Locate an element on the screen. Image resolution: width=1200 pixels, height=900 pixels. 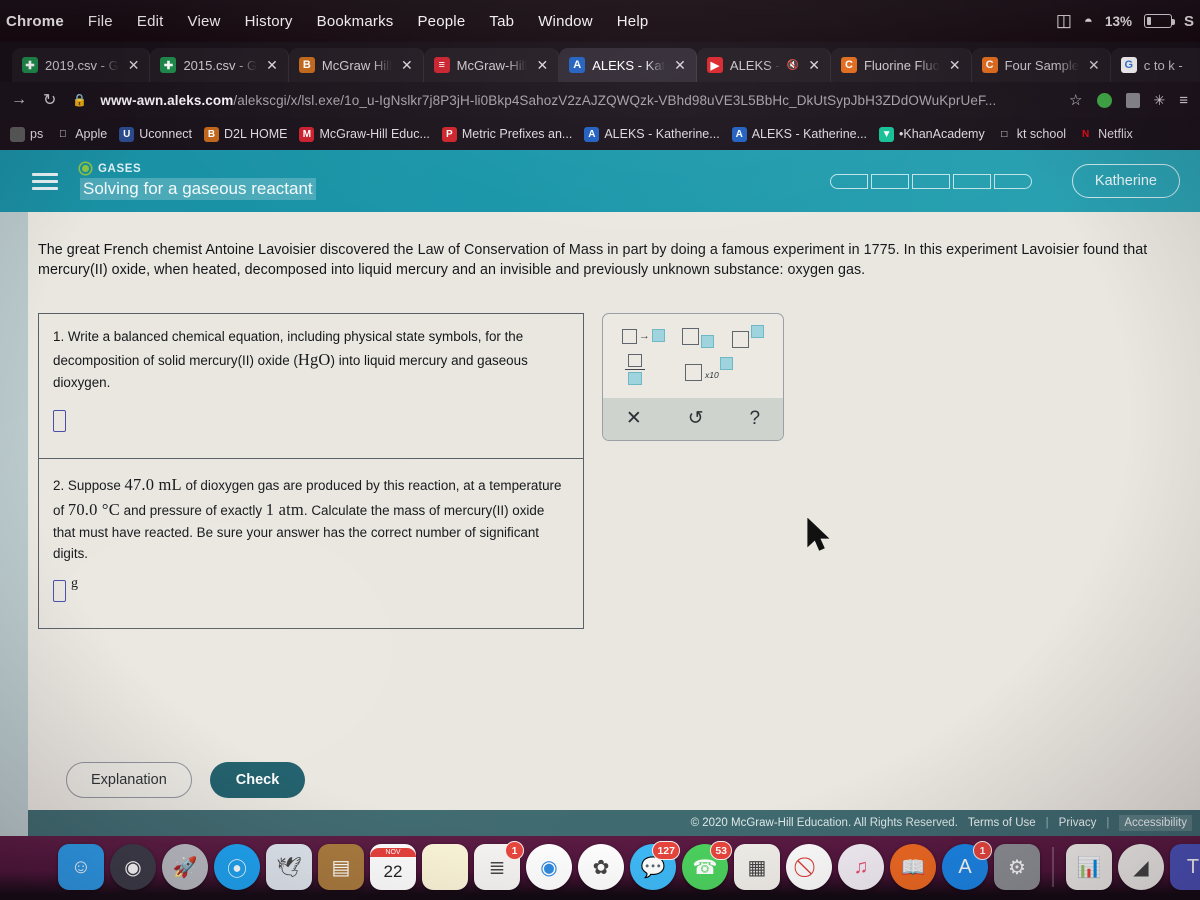
bookmark-item: □ kt school is located at coordinates (1031, 134).